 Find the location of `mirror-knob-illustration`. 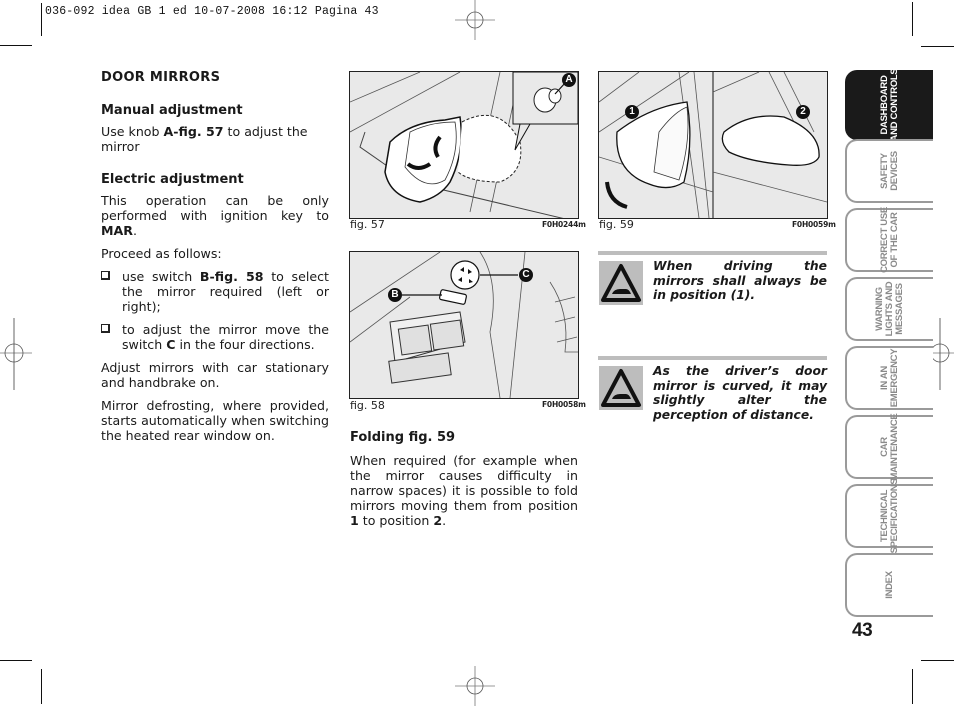

mirror-knob-illustration is located at coordinates (464, 145).